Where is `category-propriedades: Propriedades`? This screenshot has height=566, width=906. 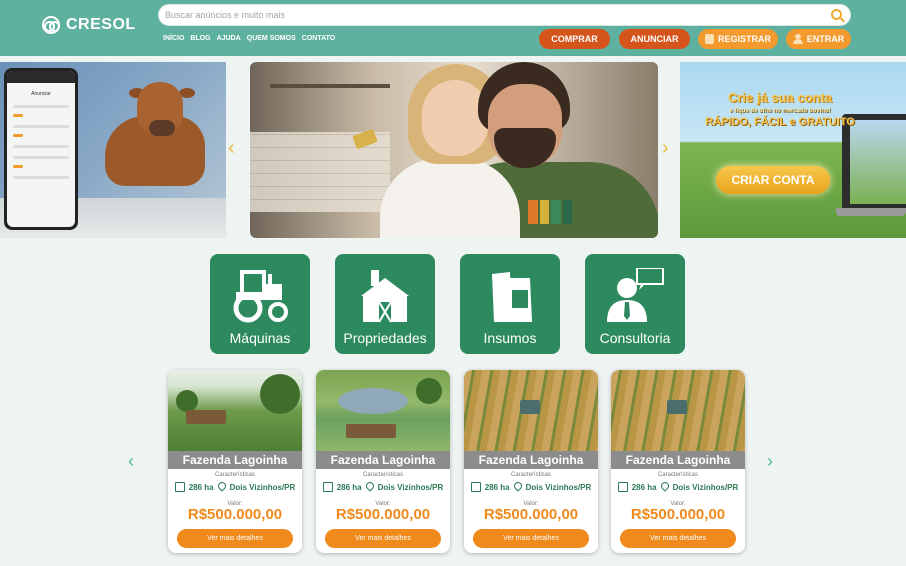 category-propriedades: Propriedades is located at coordinates (385, 304).